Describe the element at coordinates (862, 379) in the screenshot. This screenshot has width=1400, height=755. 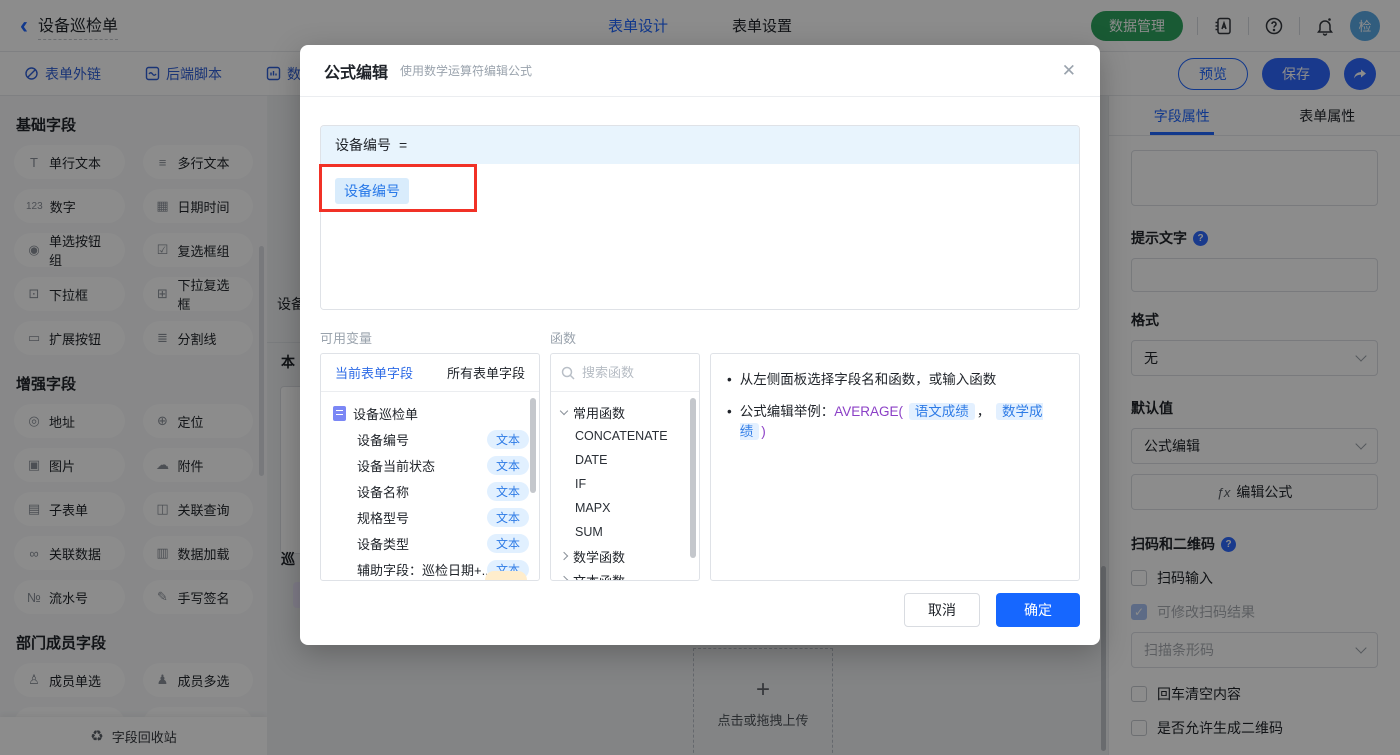
I see `tip-line: • 从左侧面板选择字段名和函数，或输入函数` at that location.